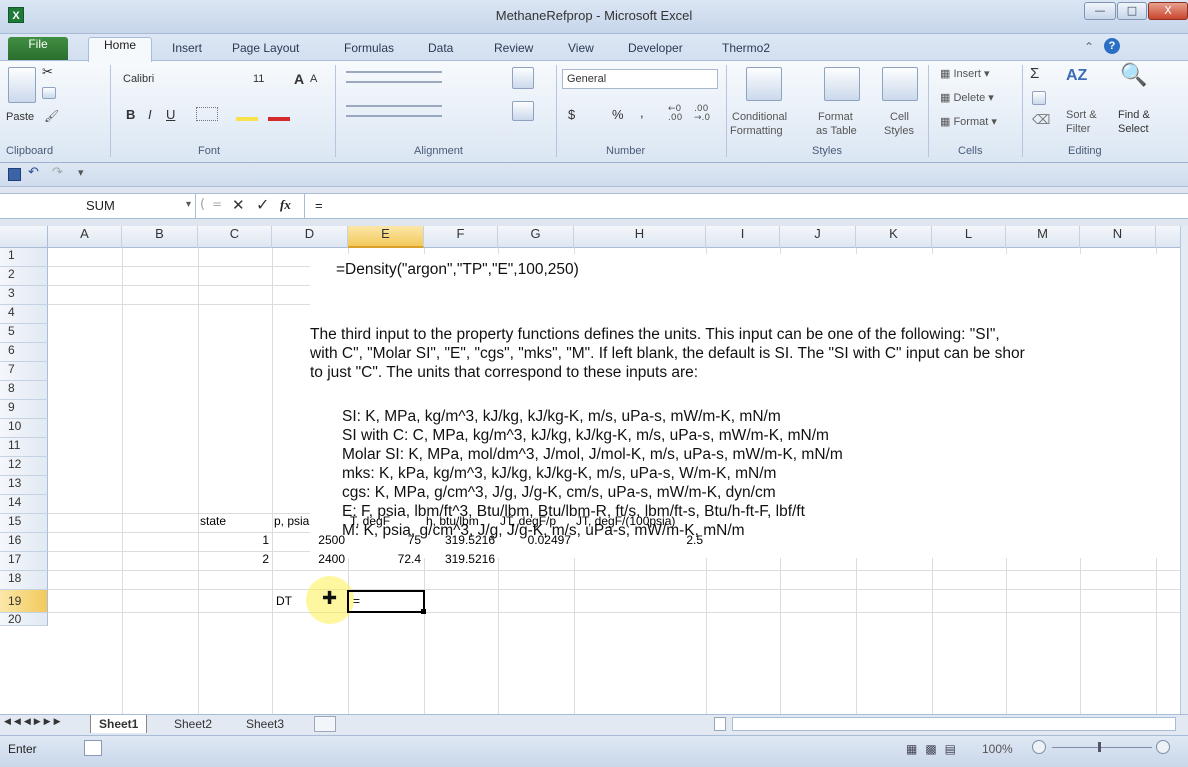 The height and width of the screenshot is (767, 1188). Describe the element at coordinates (1102, 747) in the screenshot. I see `zoom-slider` at that location.